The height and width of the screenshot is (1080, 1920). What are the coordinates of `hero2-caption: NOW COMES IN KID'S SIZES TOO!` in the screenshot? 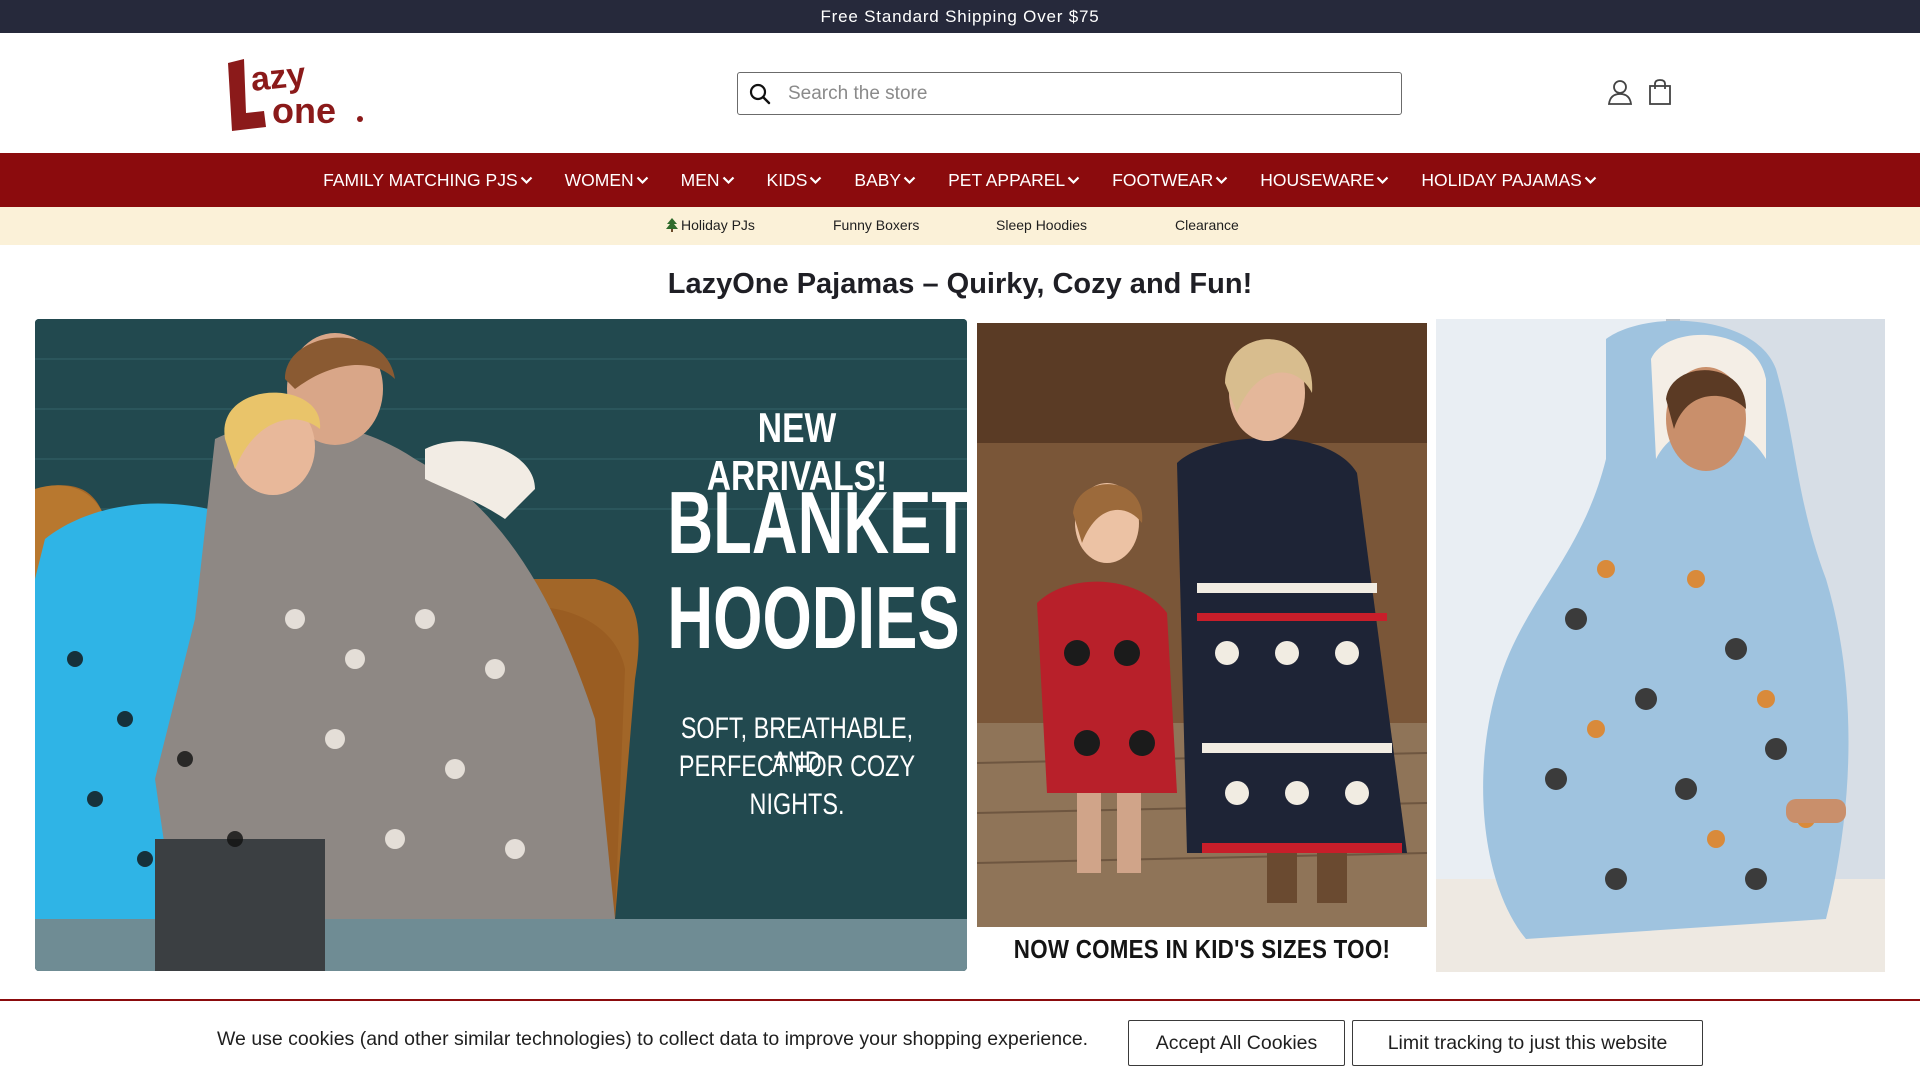 It's located at (1202, 949).